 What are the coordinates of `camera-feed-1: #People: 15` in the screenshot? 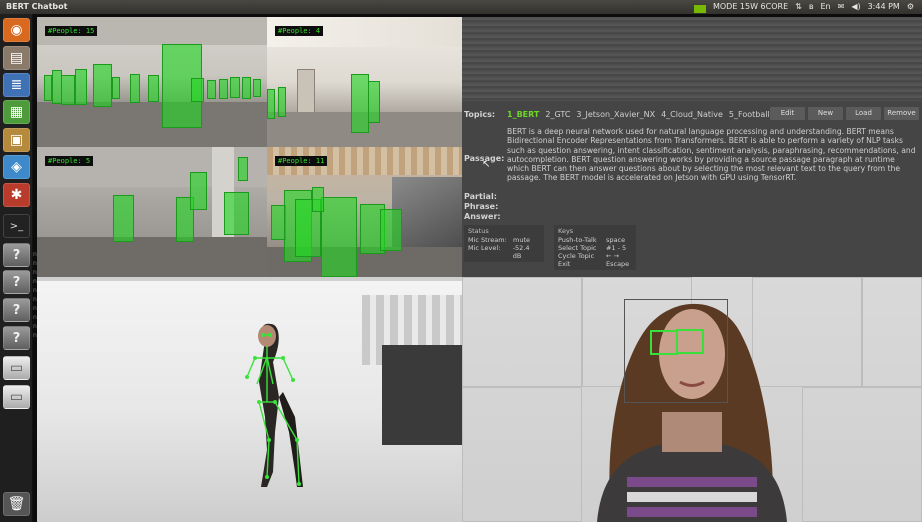 It's located at (152, 82).